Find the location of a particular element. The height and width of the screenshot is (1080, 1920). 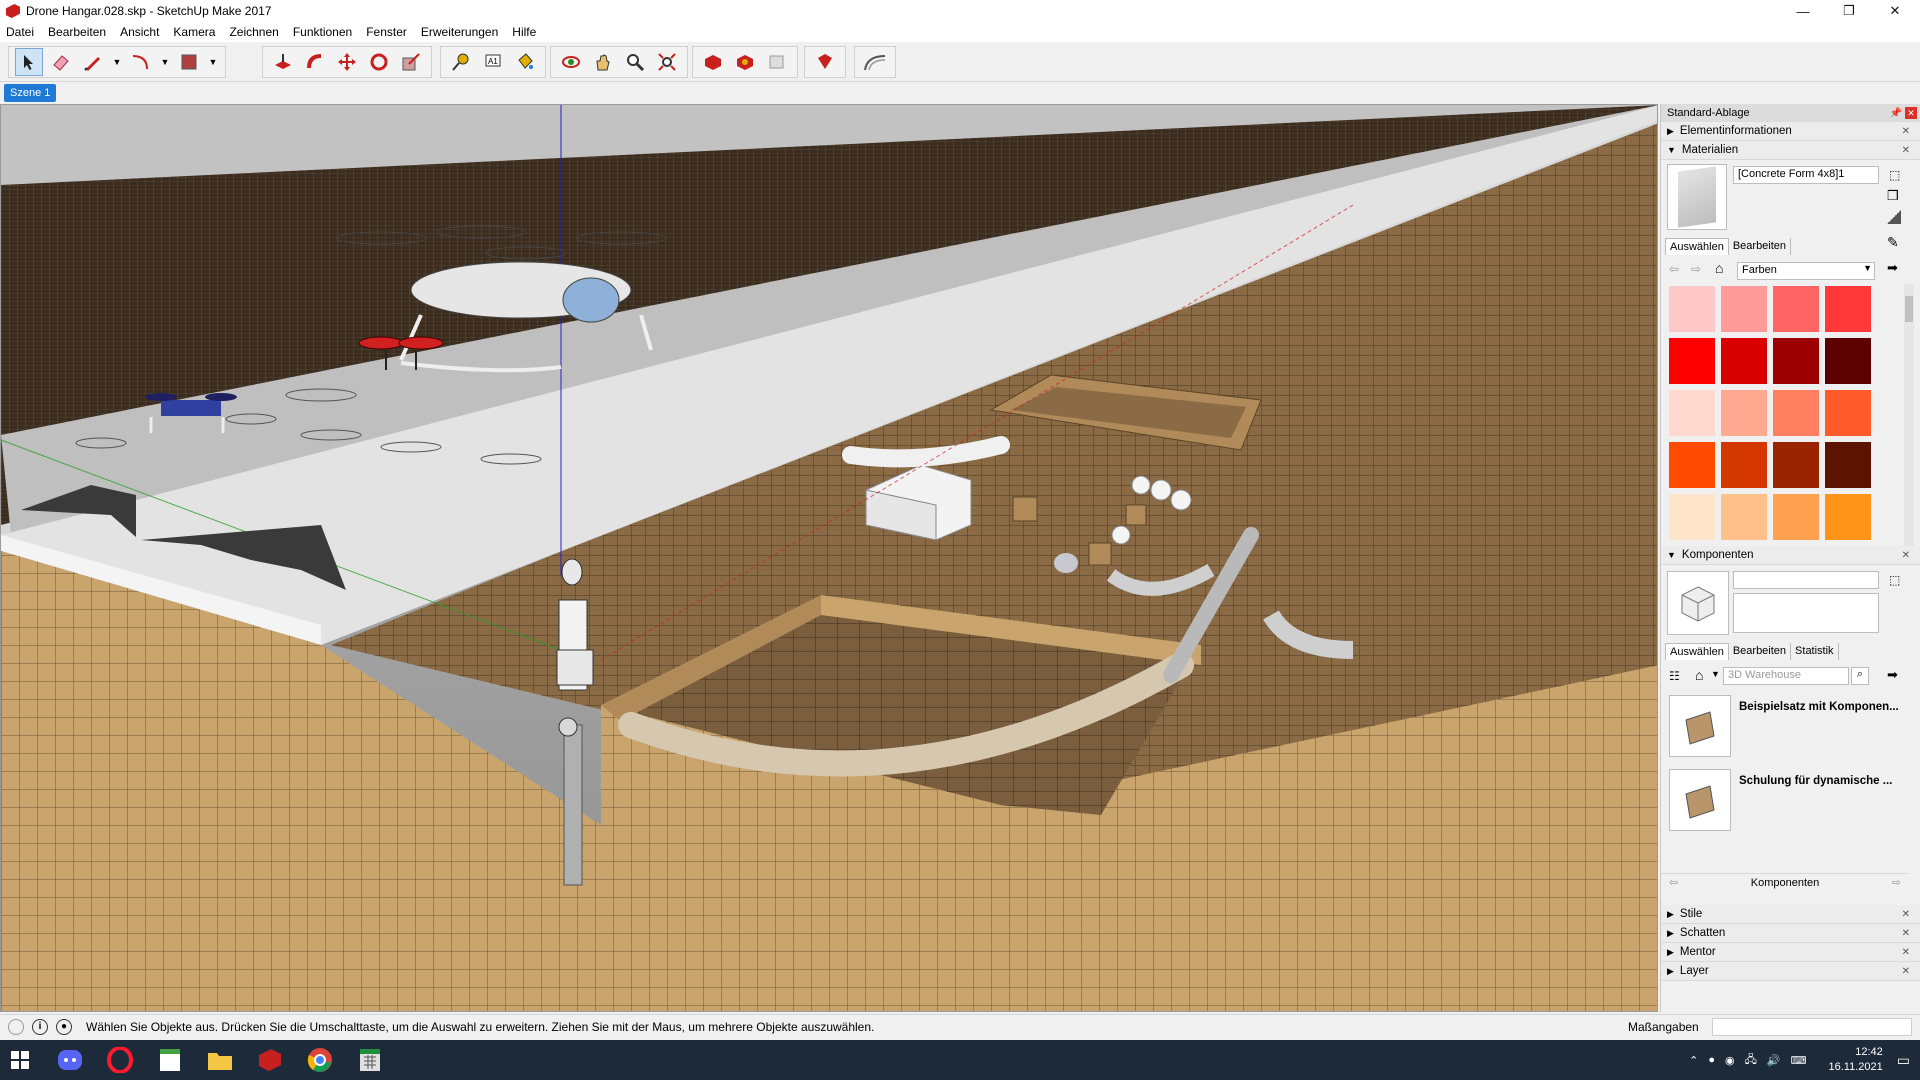

section-shadows: ▶ Schatten ✕ is located at coordinates (1790, 933).